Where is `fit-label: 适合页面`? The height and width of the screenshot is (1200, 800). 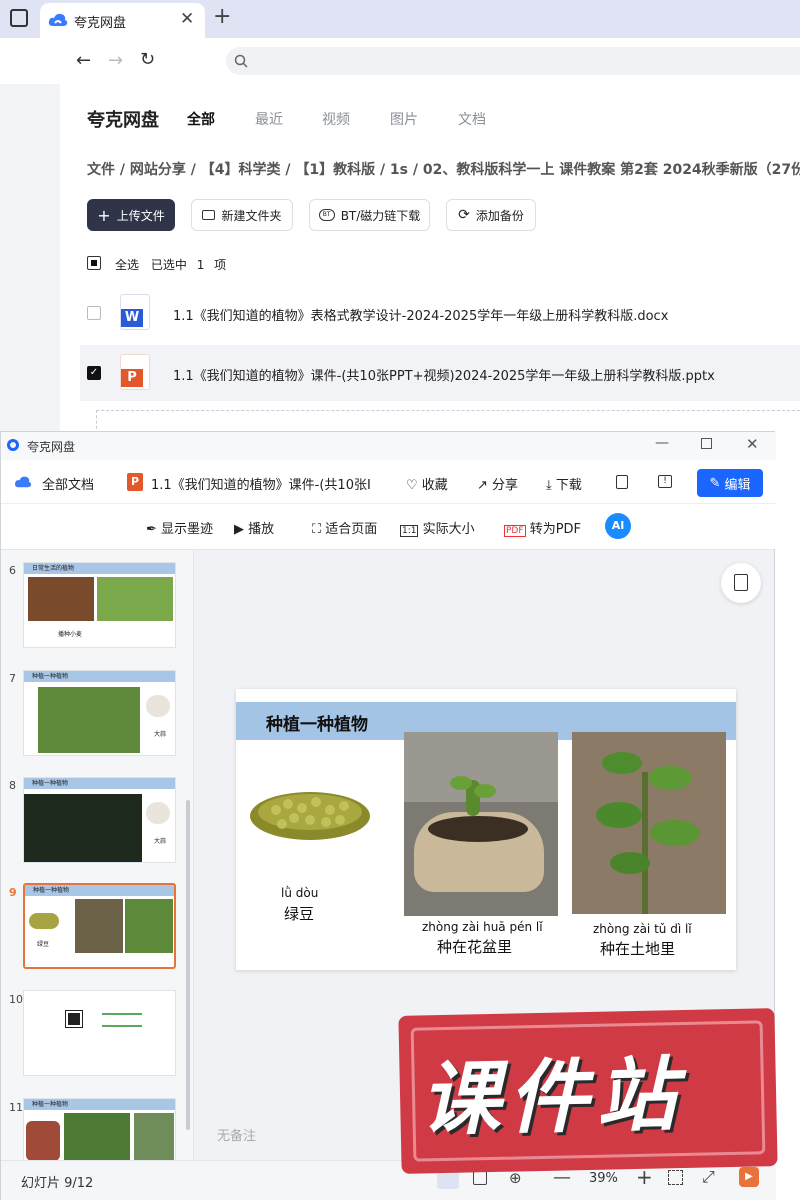
fit-label: 适合页面 is located at coordinates (351, 529).